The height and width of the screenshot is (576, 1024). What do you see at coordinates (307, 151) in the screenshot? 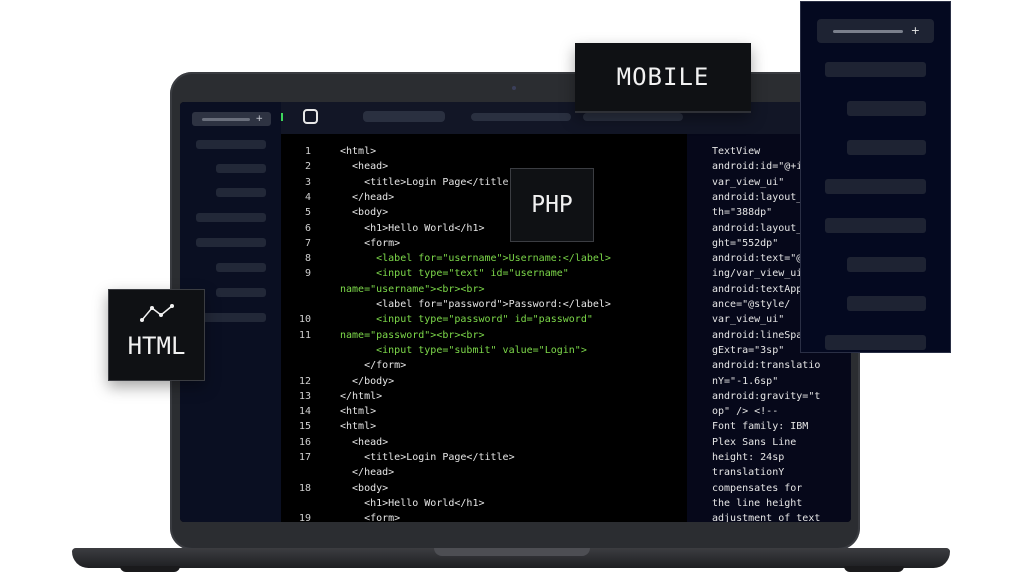
I see `line-number: 1` at bounding box center [307, 151].